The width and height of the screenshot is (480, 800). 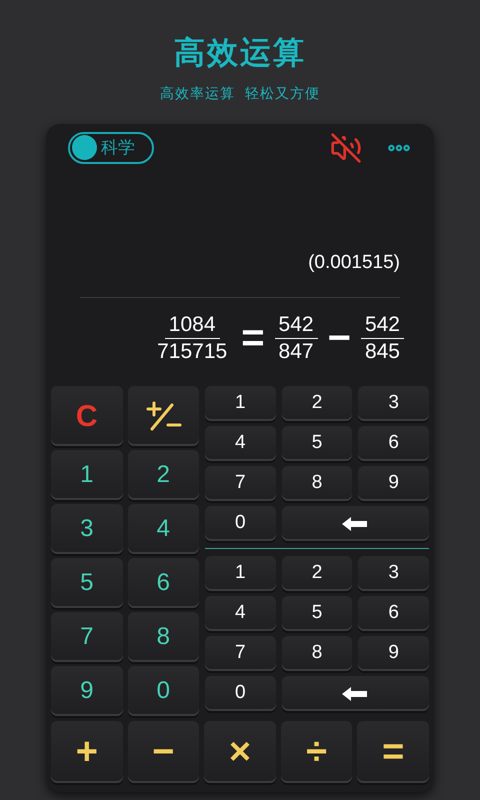 What do you see at coordinates (240, 752) in the screenshot?
I see `operator-key: ×` at bounding box center [240, 752].